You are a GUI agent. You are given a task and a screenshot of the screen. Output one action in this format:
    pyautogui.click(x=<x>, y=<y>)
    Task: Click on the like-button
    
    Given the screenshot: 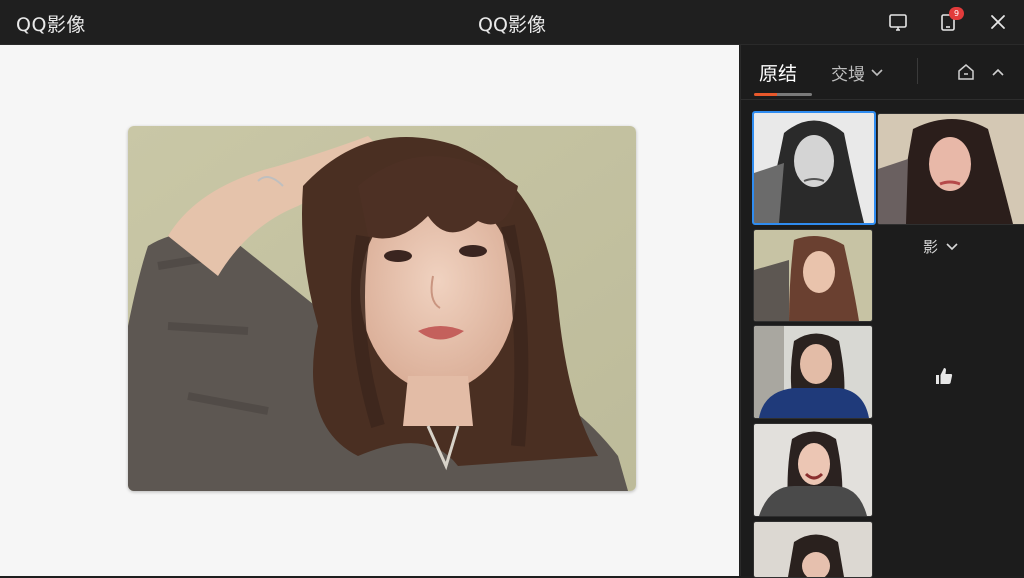 What is the action you would take?
    pyautogui.click(x=944, y=376)
    